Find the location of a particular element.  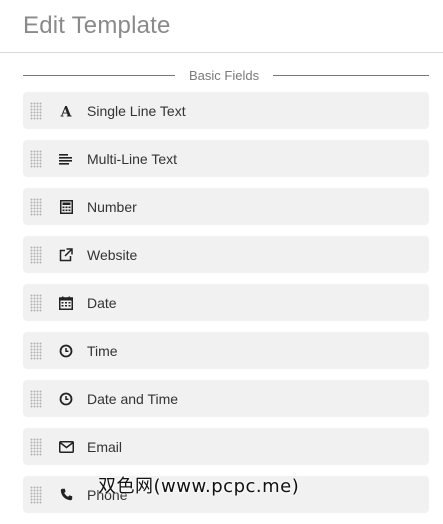

font-letter-a-icon: A is located at coordinates (66, 111).